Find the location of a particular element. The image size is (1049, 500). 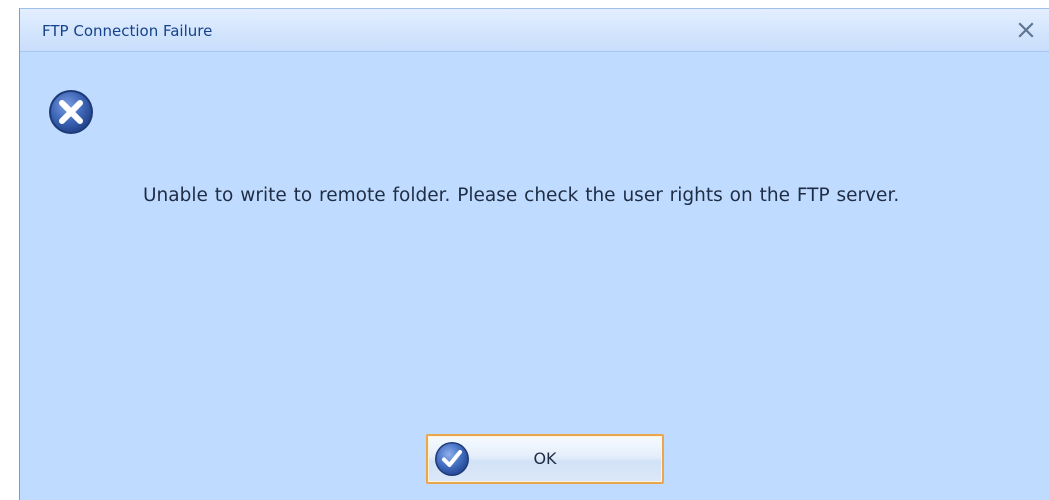

error-icon is located at coordinates (71, 112).